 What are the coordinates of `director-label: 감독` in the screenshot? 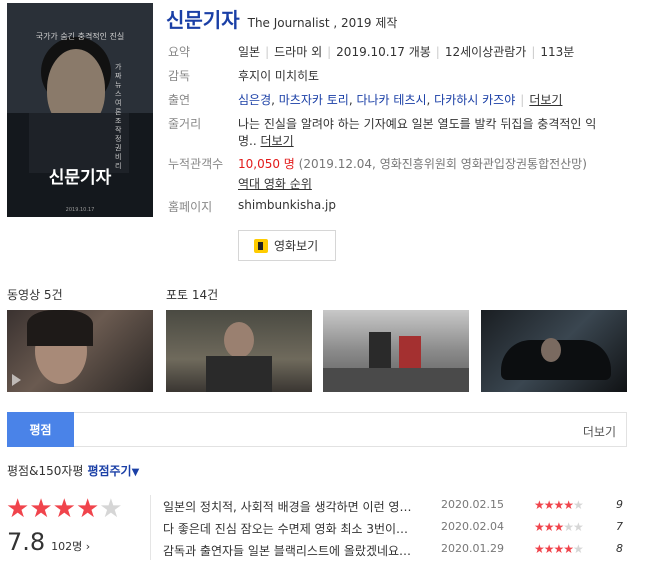 It's located at (179, 76).